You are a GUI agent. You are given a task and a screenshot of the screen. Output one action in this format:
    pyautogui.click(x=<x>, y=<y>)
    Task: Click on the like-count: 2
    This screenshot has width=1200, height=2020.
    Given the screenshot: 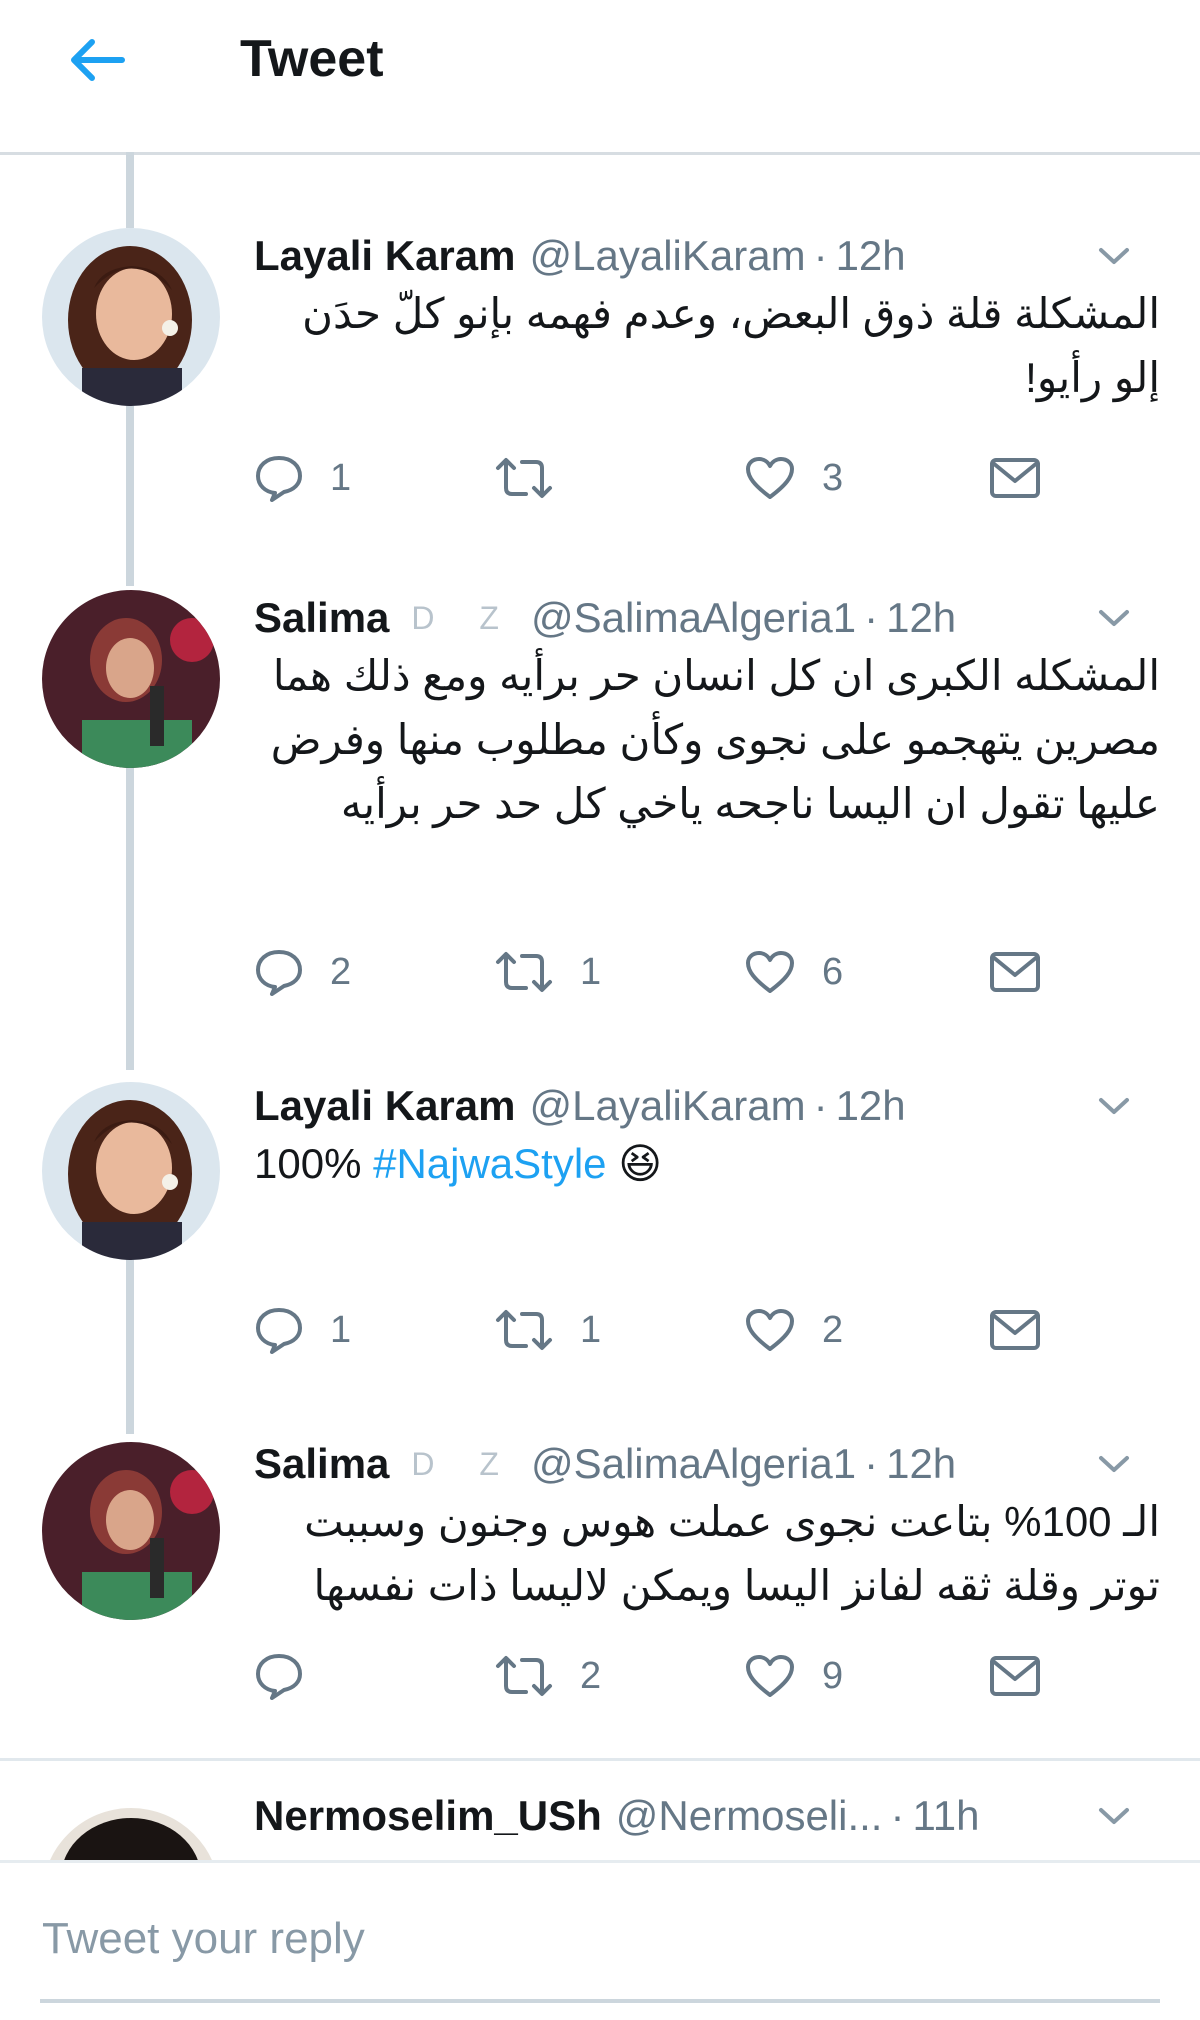 What is the action you would take?
    pyautogui.click(x=833, y=1329)
    